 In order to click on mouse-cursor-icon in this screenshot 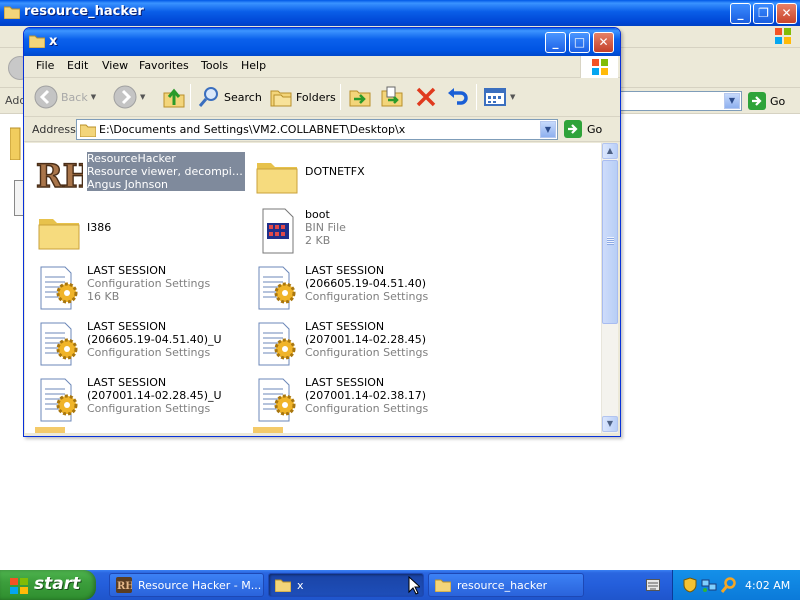, I will do `click(414, 585)`.